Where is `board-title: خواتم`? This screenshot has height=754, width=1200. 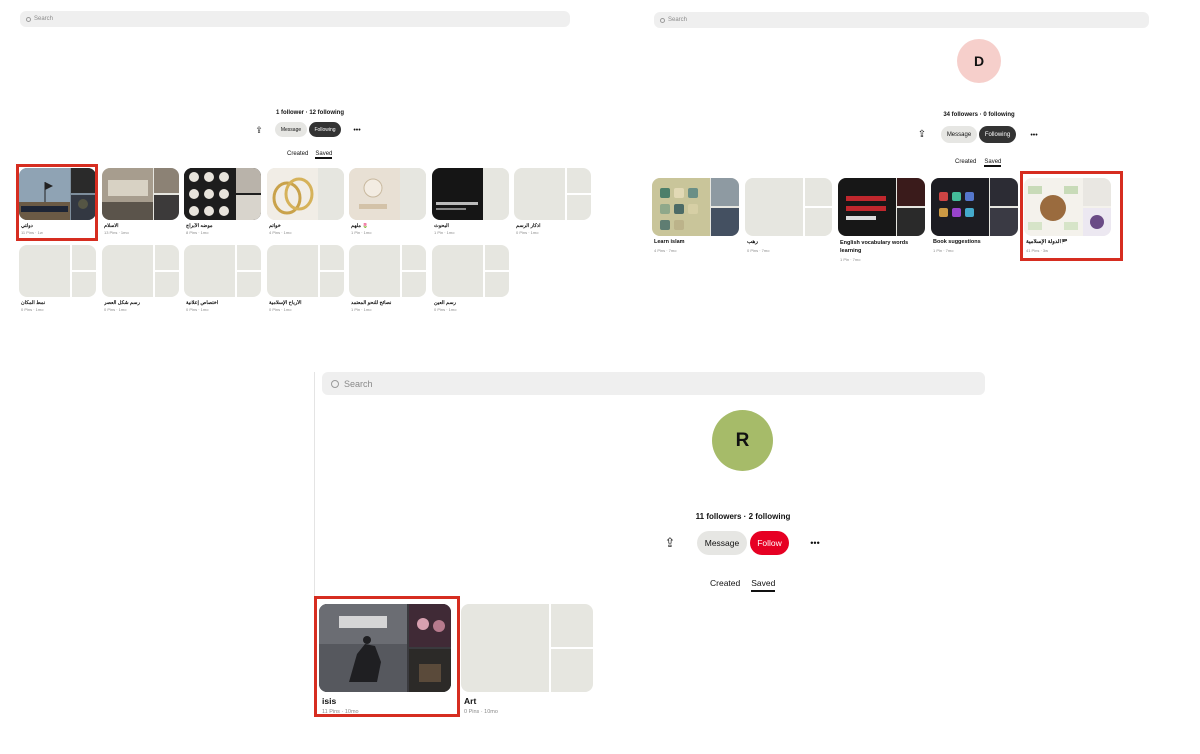 board-title: خواتم is located at coordinates (275, 226).